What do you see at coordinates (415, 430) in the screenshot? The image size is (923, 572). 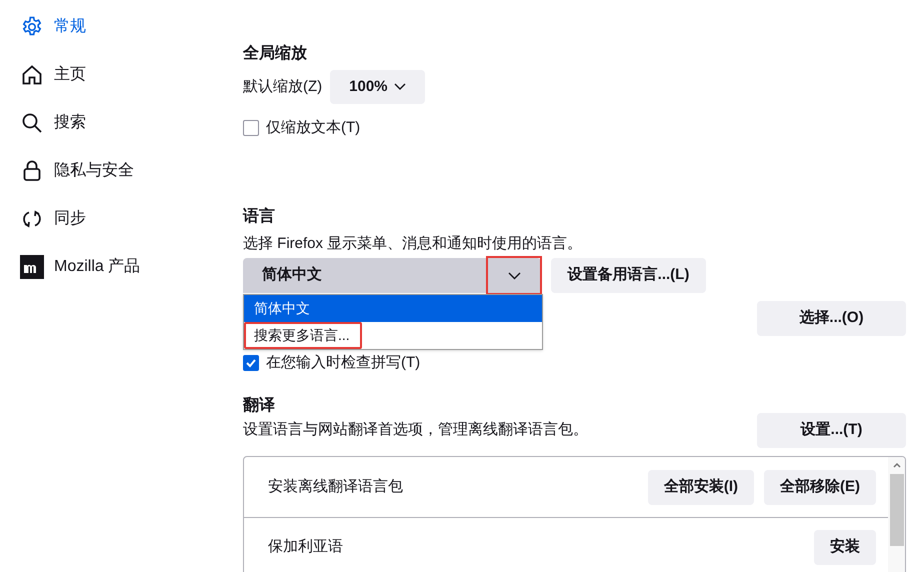 I see `description-text: 设置语言与网站翻译首选项，管理离线翻译语言包。` at bounding box center [415, 430].